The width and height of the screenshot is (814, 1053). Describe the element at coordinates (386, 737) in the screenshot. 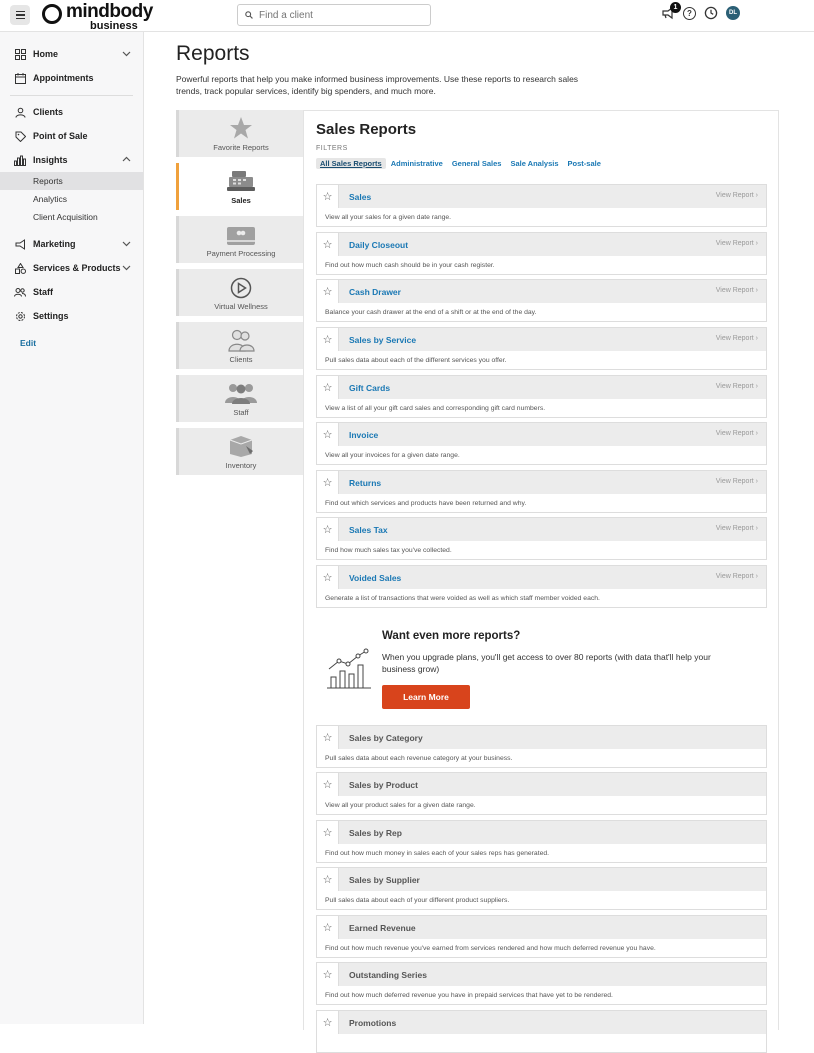

I see `report-name: Sales by Category` at that location.